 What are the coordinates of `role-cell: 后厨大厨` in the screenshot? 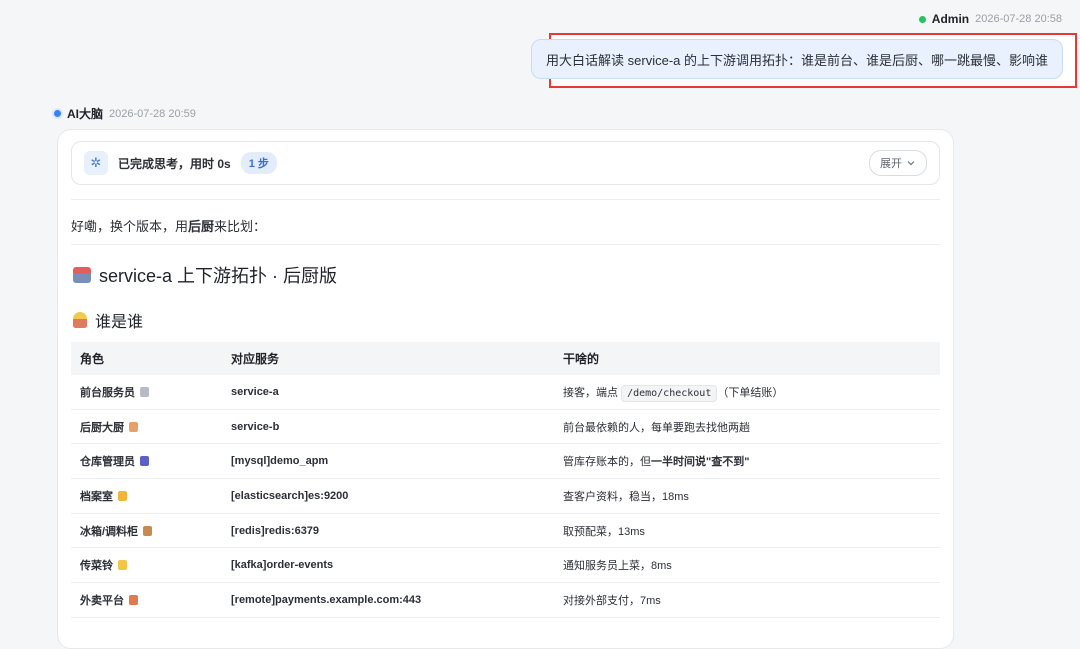 It's located at (146, 427).